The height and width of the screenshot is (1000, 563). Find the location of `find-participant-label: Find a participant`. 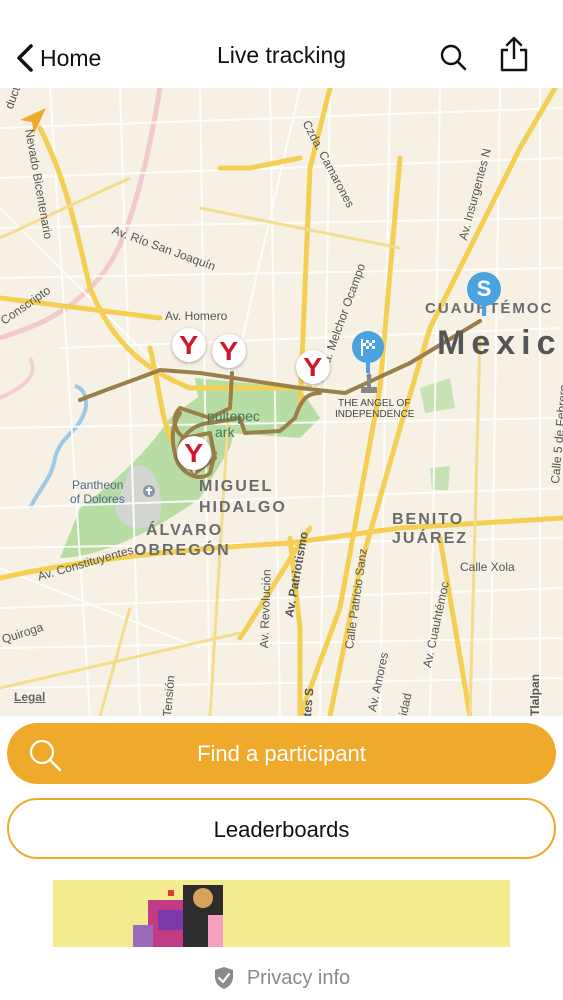

find-participant-label: Find a participant is located at coordinates (281, 753).